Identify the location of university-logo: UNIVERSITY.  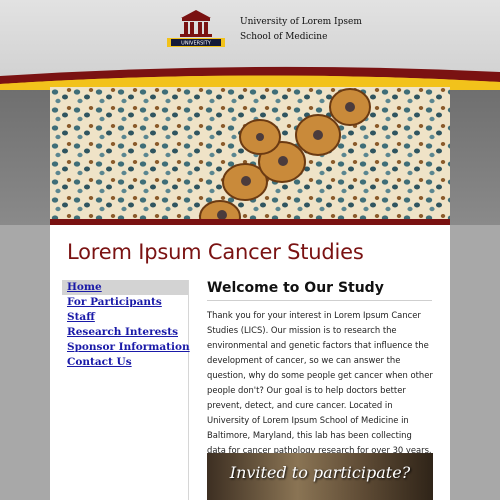
(196, 28).